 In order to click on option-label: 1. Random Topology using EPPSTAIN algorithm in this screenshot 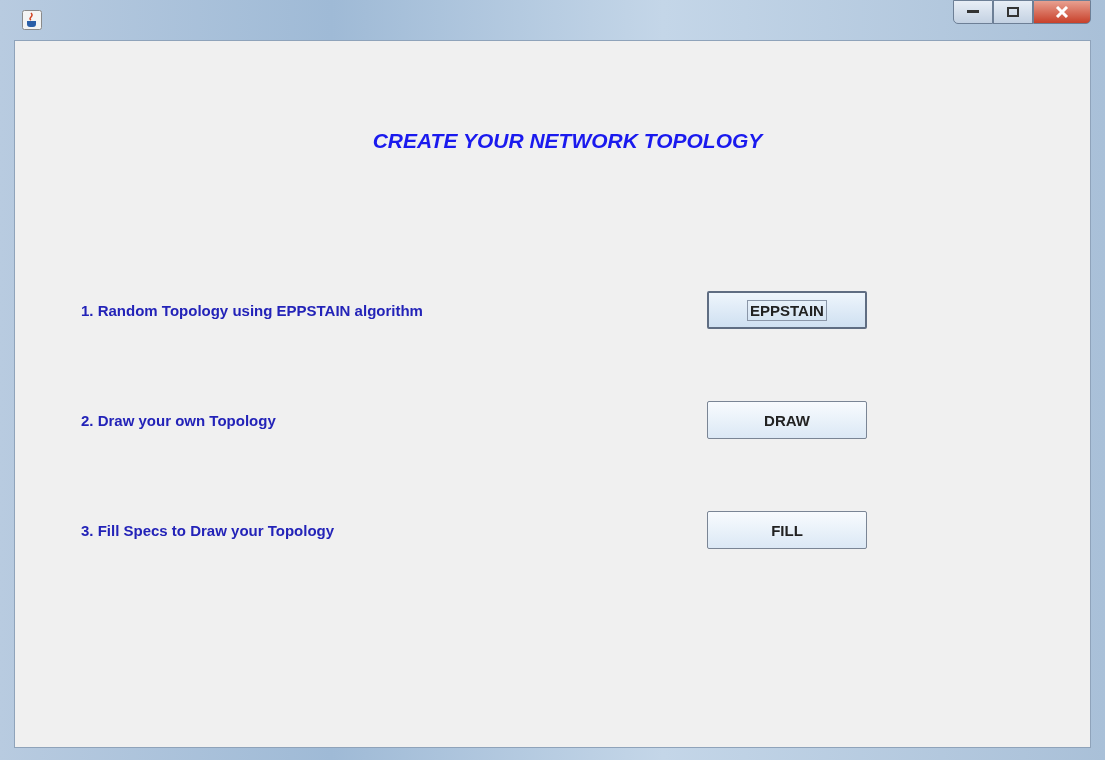, I will do `click(252, 310)`.